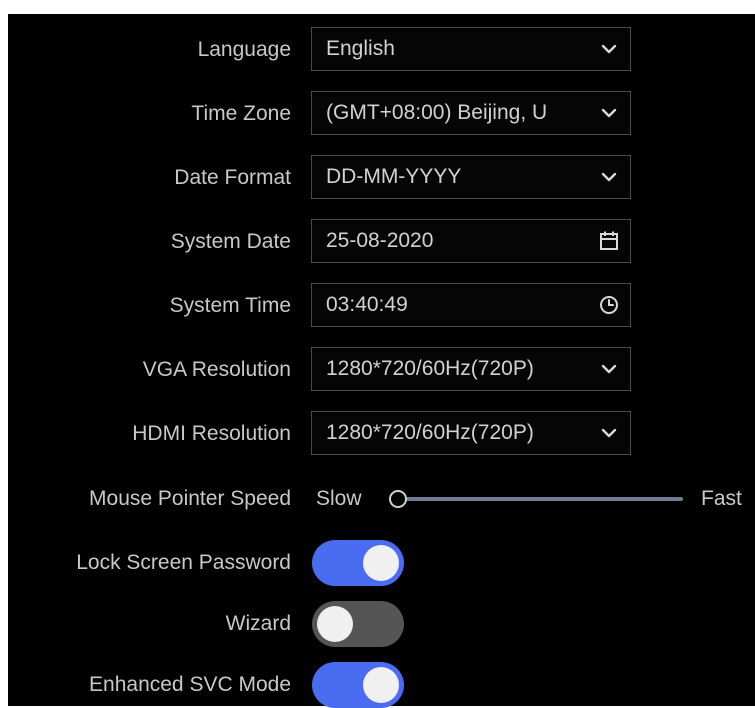  I want to click on vga-resolution-select: 1280*720/60Hz(720P), so click(471, 369).